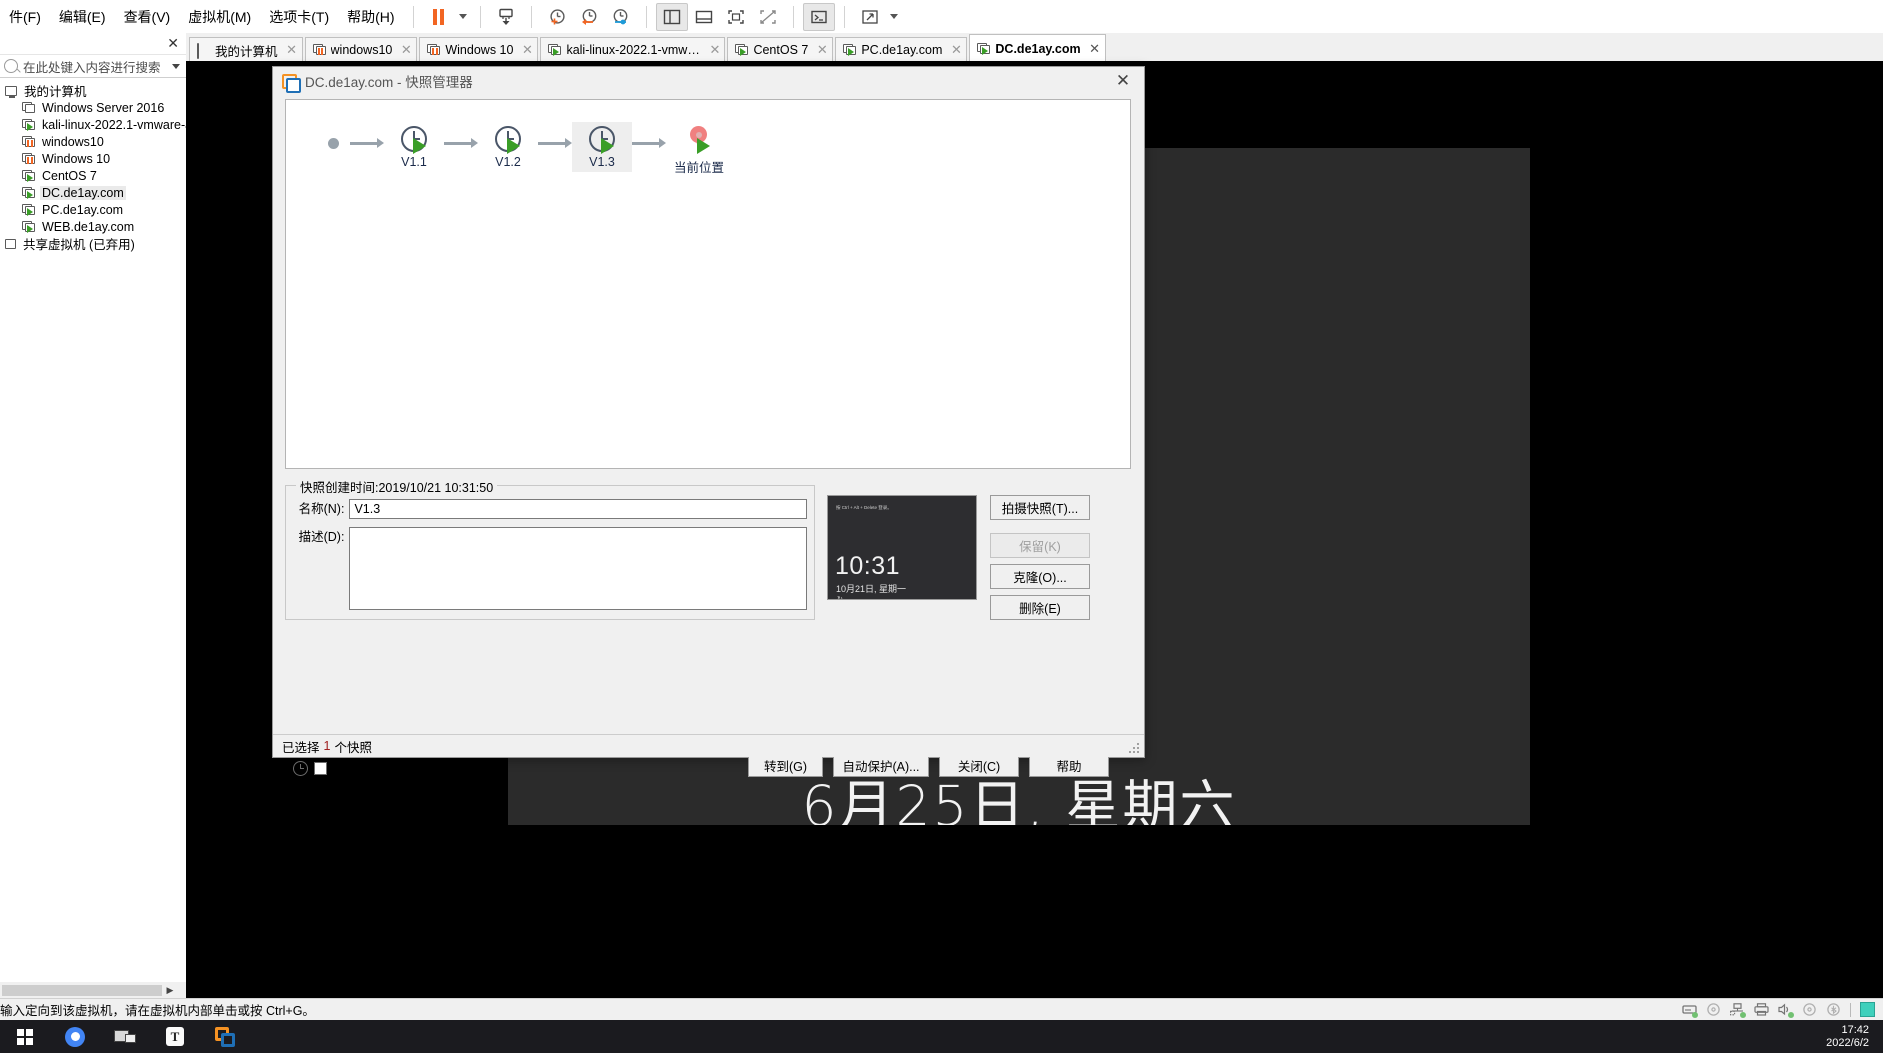 This screenshot has width=1883, height=1053. What do you see at coordinates (463, 17) in the screenshot?
I see `pause-dropdown-chevron-down-icon` at bounding box center [463, 17].